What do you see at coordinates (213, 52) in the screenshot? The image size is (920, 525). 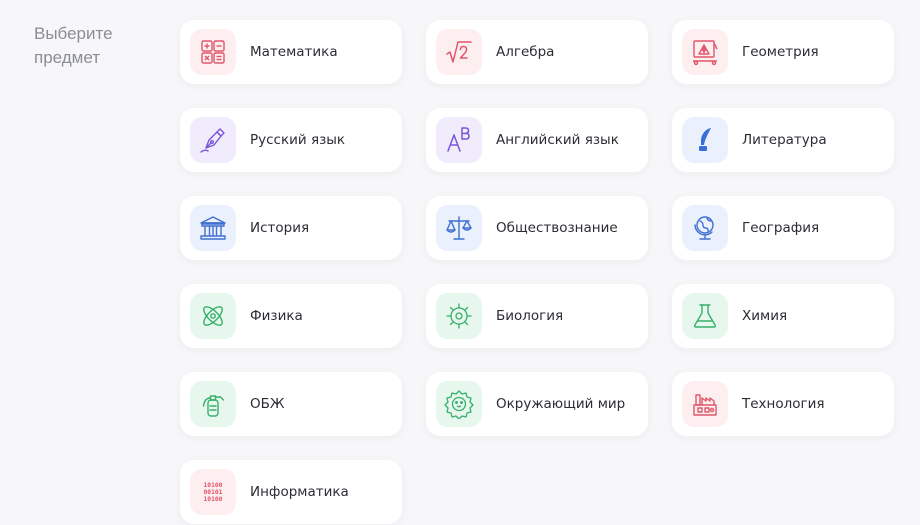 I see `math-grid-icon` at bounding box center [213, 52].